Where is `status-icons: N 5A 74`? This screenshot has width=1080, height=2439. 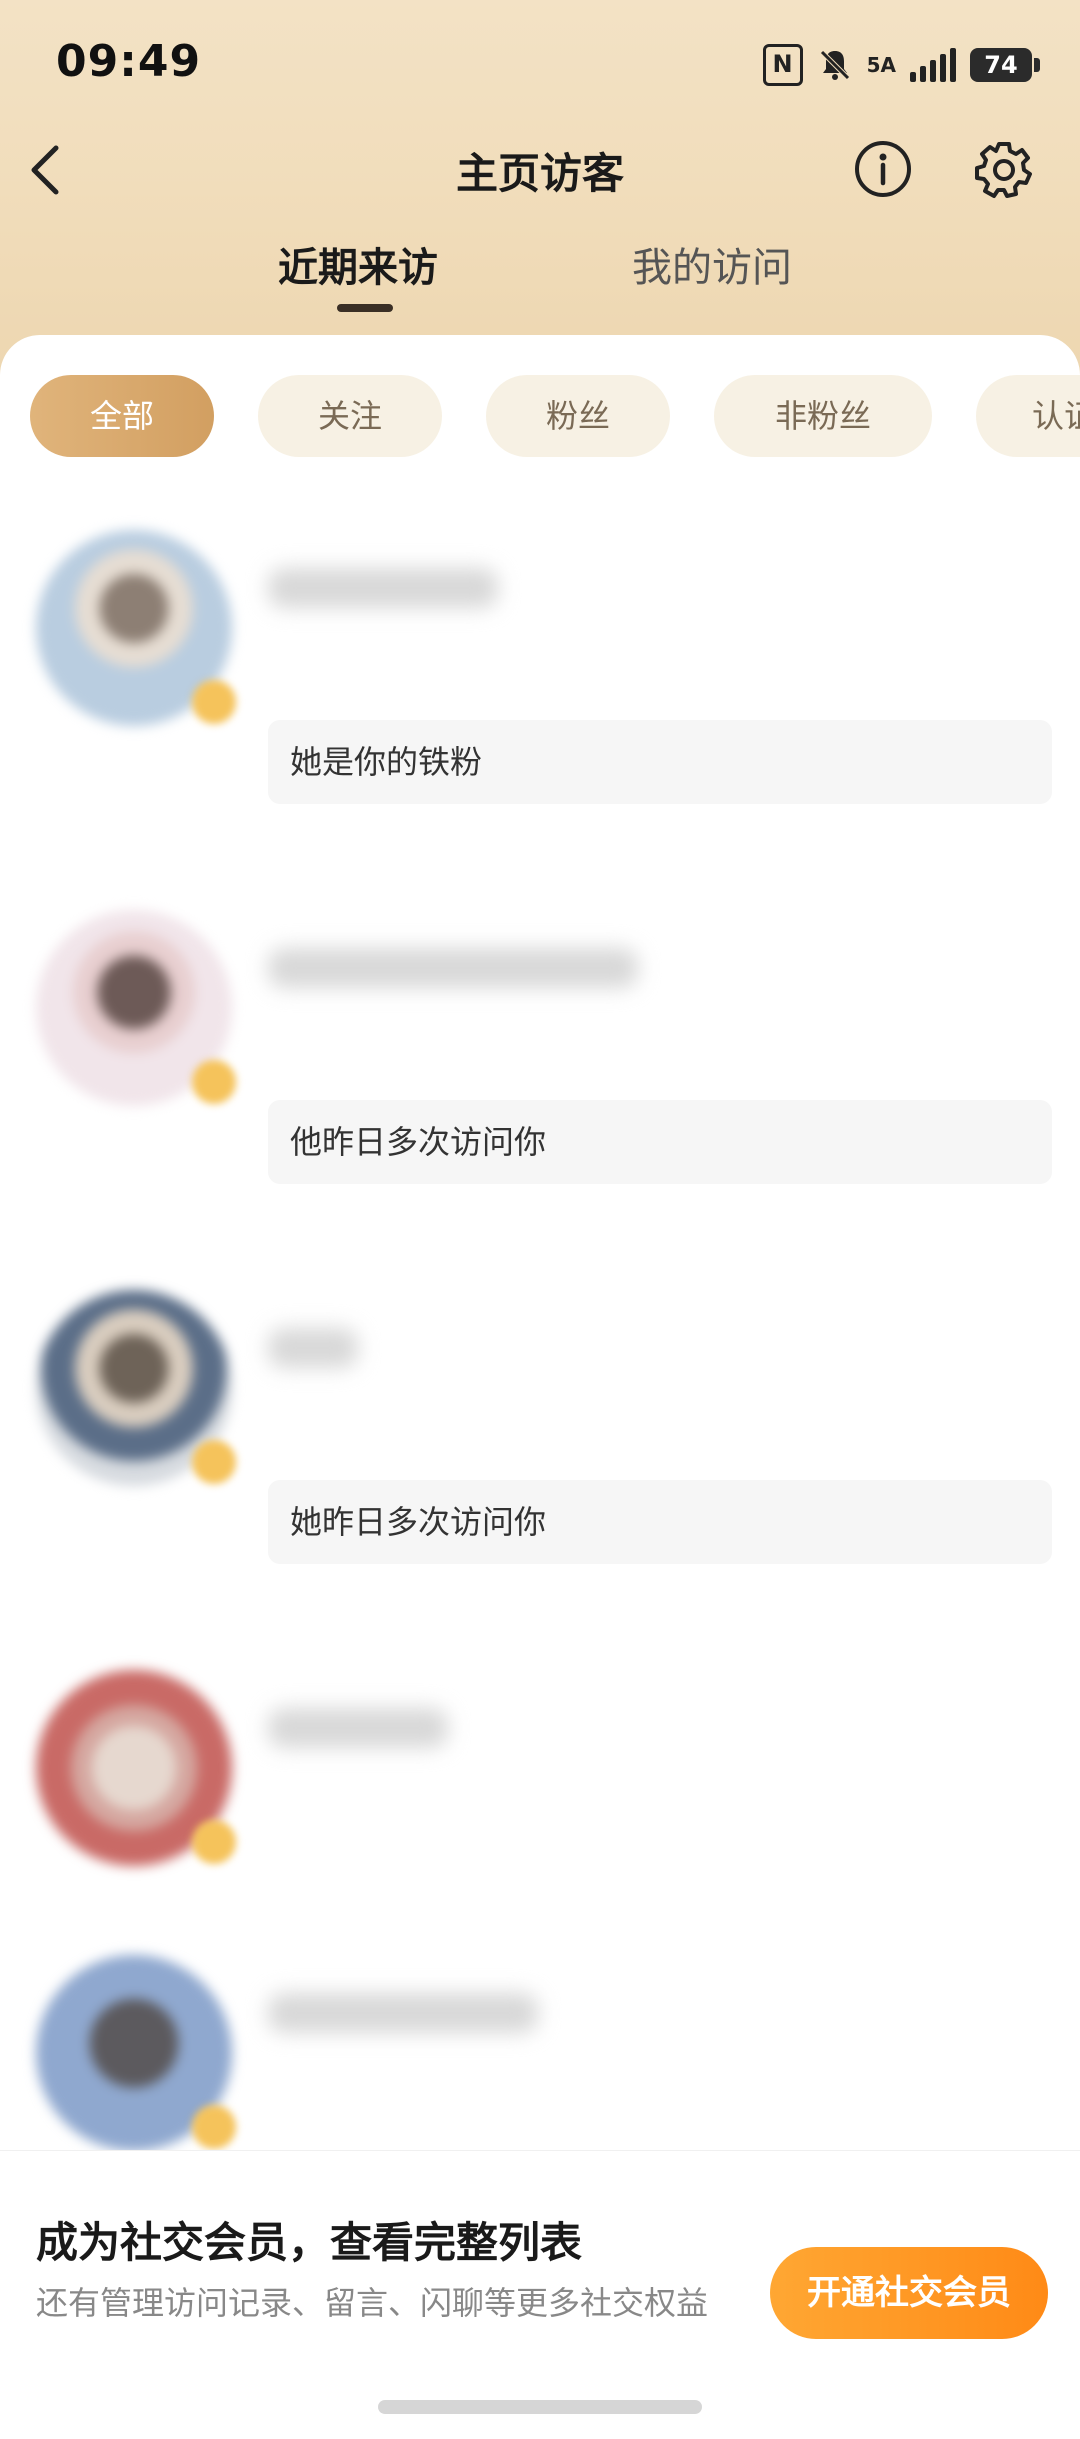
status-icons: N 5A 74 is located at coordinates (901, 65).